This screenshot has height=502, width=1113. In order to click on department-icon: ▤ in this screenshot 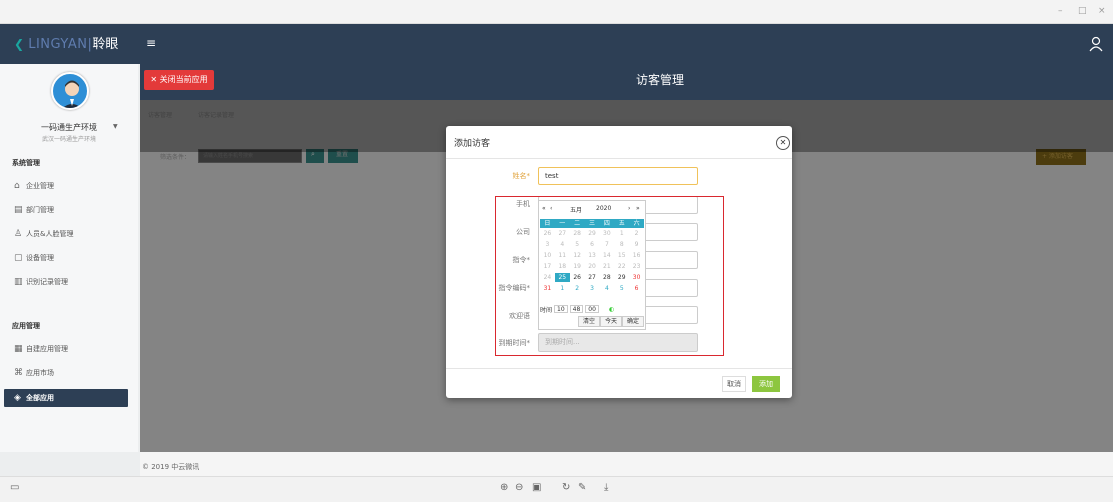, I will do `click(18, 210)`.